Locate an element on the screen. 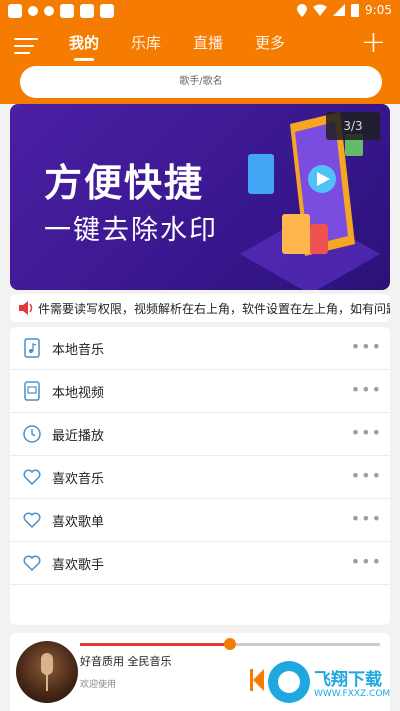  battery-icon is located at coordinates (355, 10).